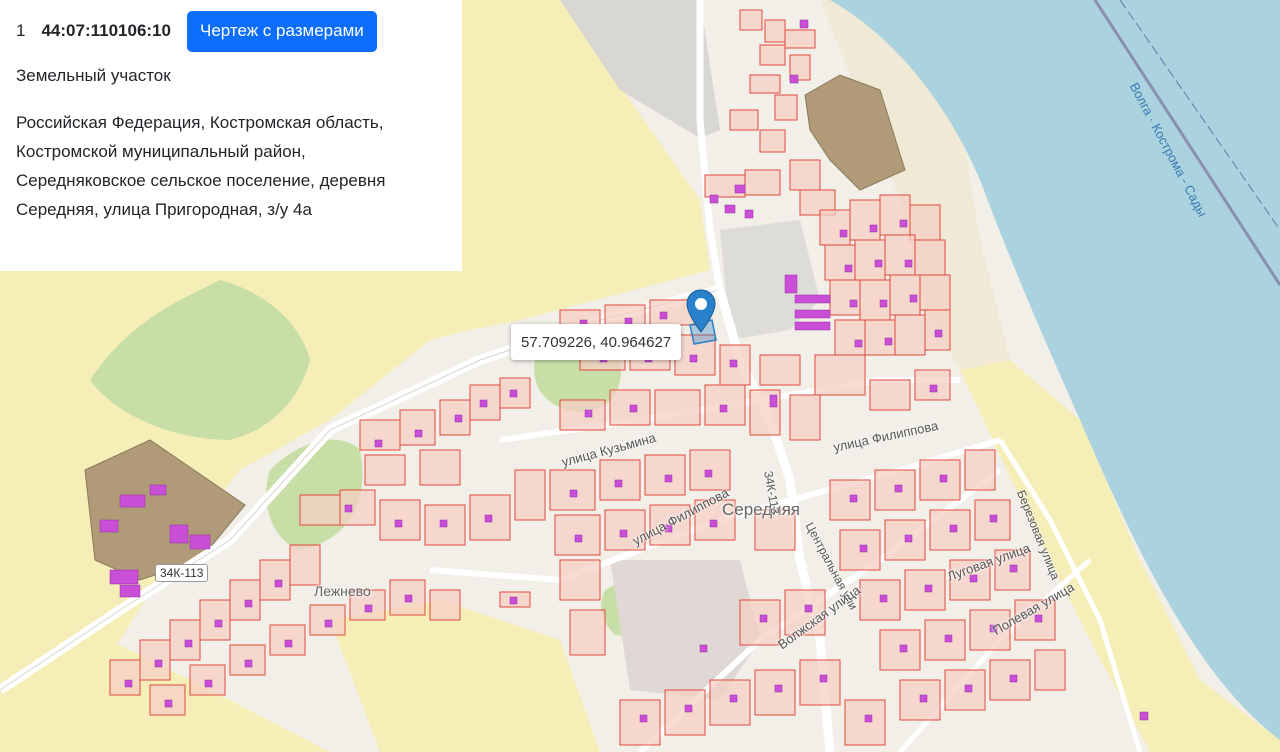 The width and height of the screenshot is (1280, 752). What do you see at coordinates (21, 30) in the screenshot?
I see `result-index: 1` at bounding box center [21, 30].